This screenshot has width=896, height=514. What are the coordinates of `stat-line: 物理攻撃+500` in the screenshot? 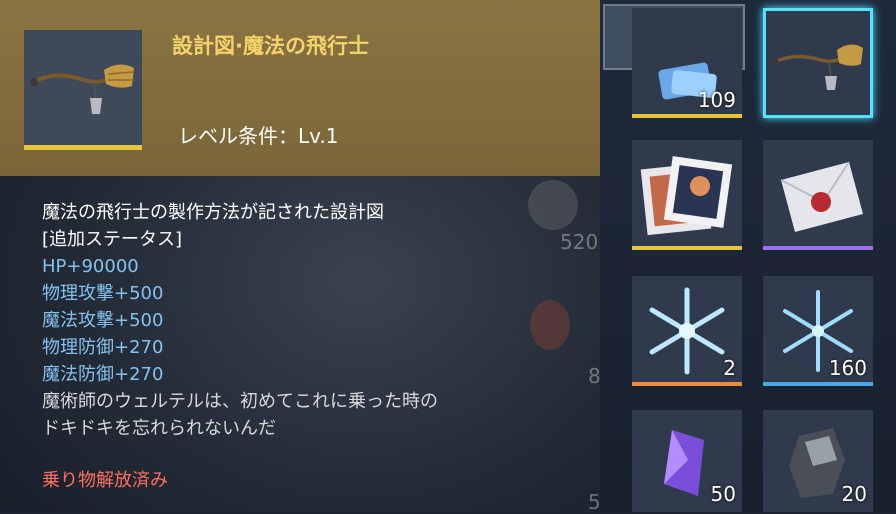 It's located at (103, 293).